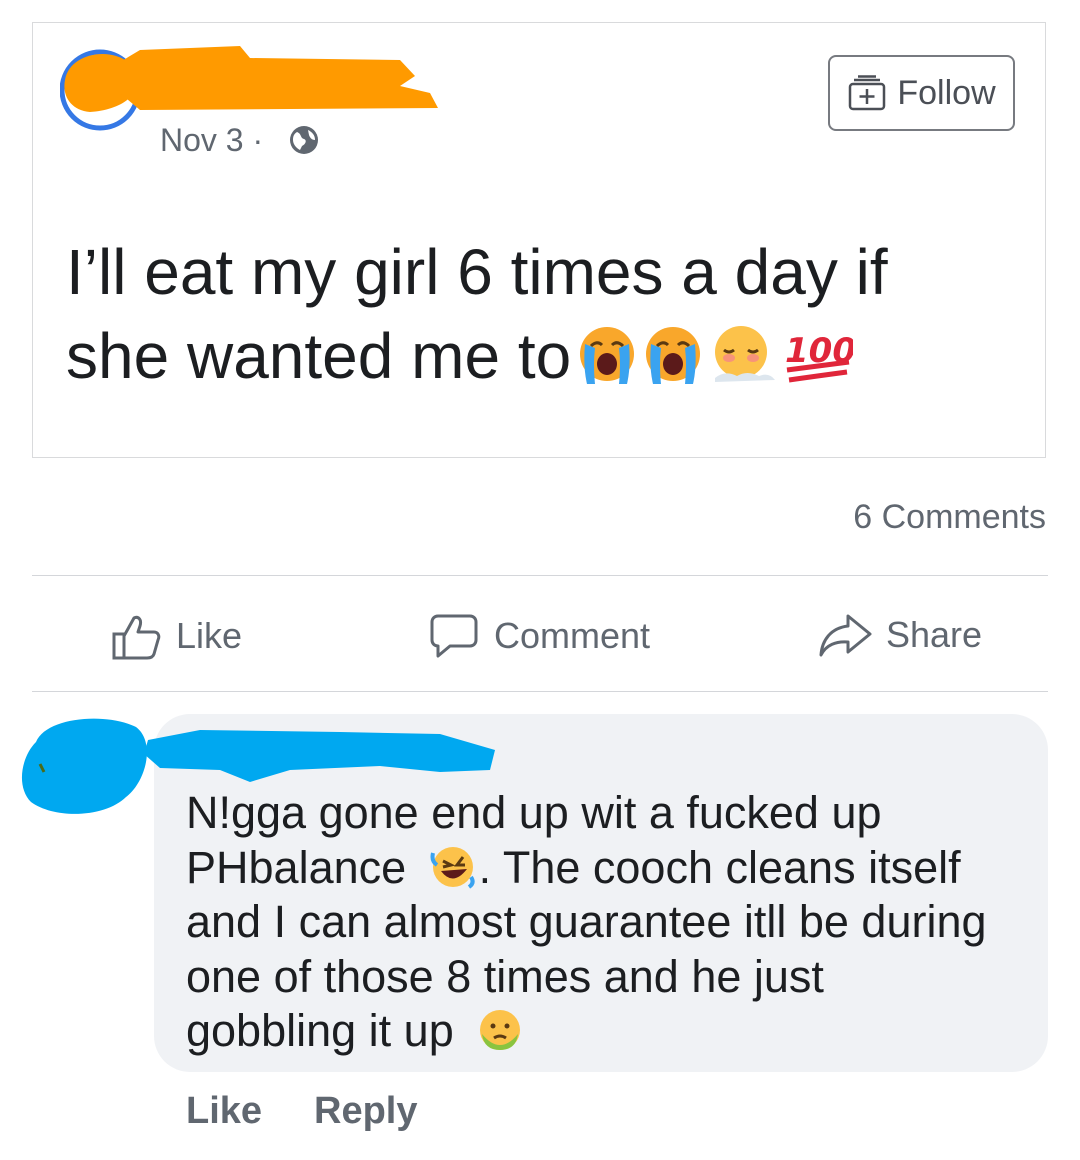 Image resolution: width=1080 pixels, height=1160 pixels. Describe the element at coordinates (272, 78) in the screenshot. I see `post-author-name-redacted` at that location.